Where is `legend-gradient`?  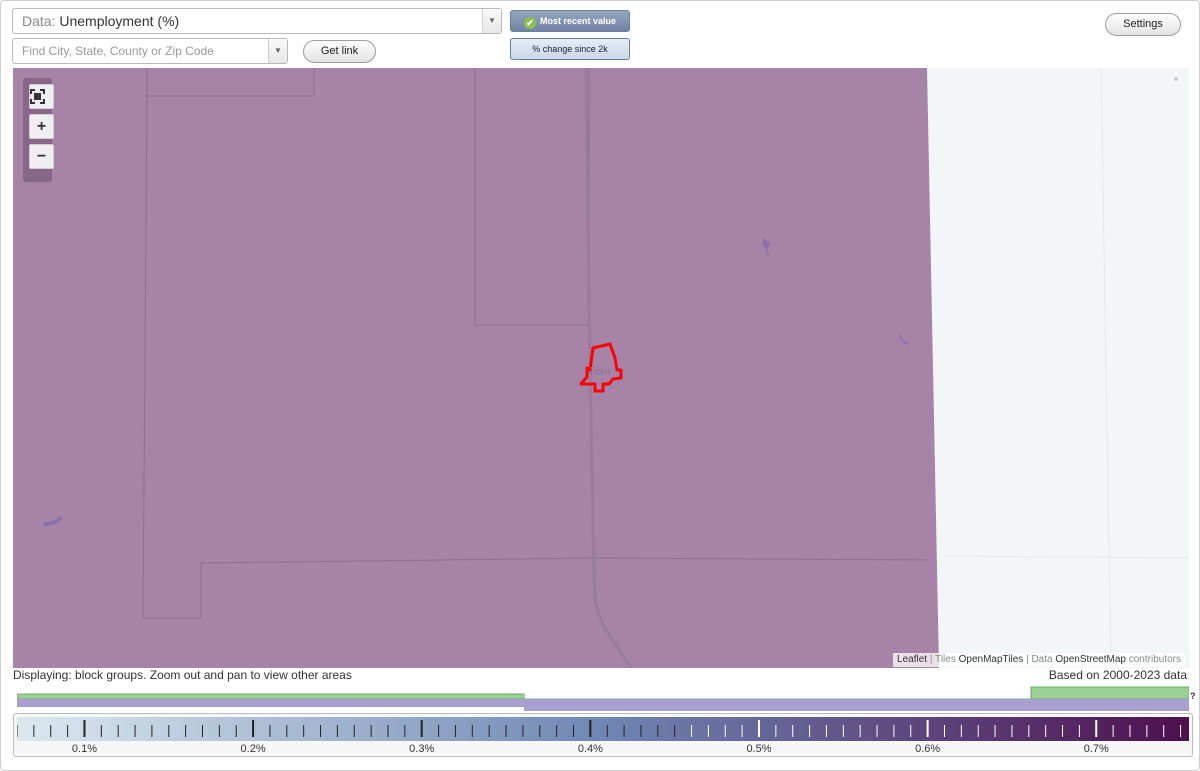
legend-gradient is located at coordinates (603, 729).